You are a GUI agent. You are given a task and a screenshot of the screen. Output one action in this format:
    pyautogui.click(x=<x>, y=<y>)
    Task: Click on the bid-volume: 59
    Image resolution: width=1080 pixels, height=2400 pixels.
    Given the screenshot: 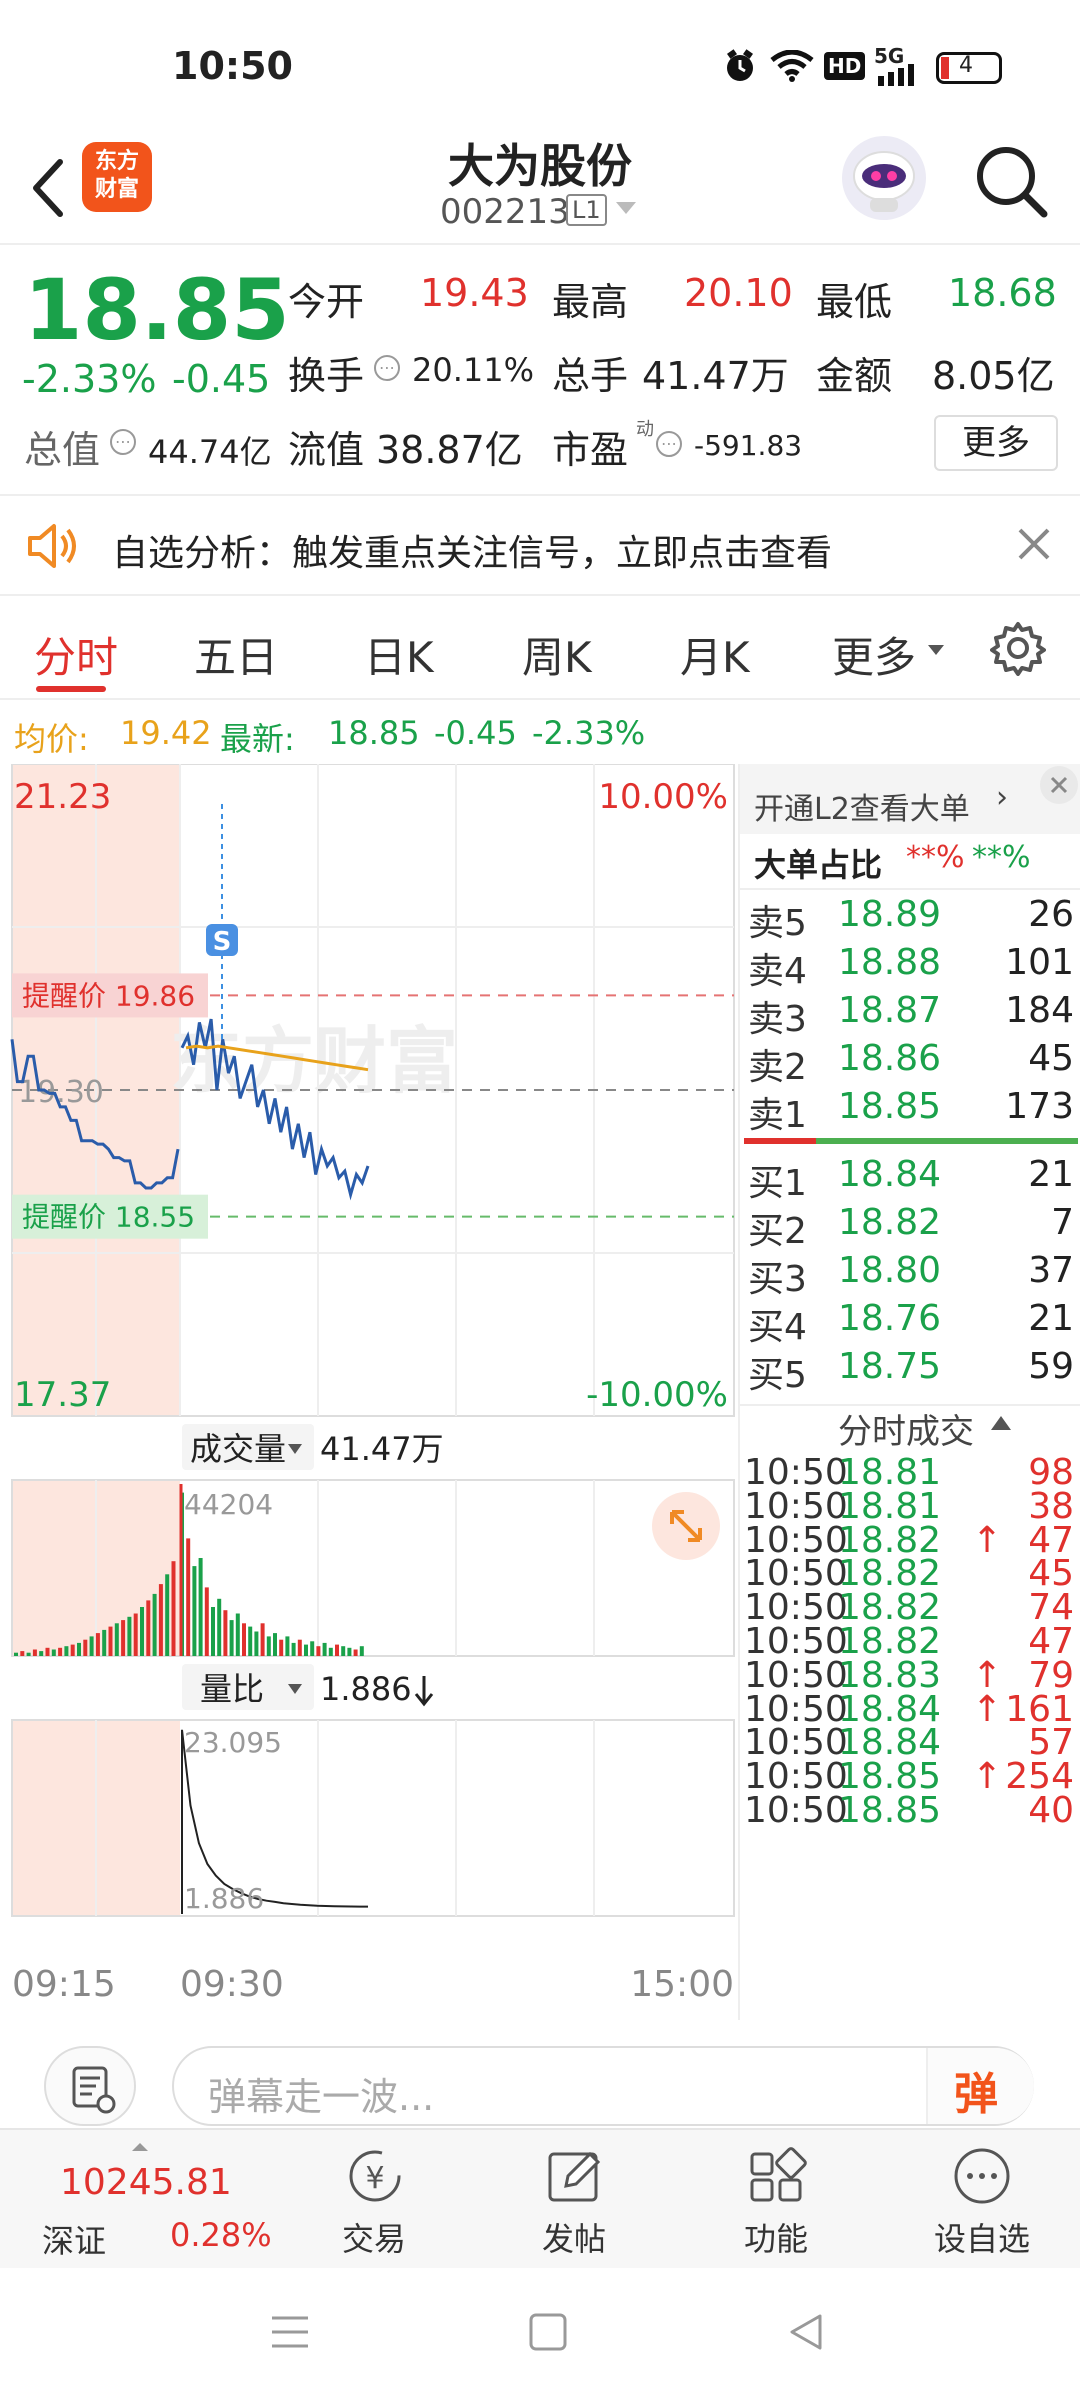 What is the action you would take?
    pyautogui.click(x=1051, y=1366)
    